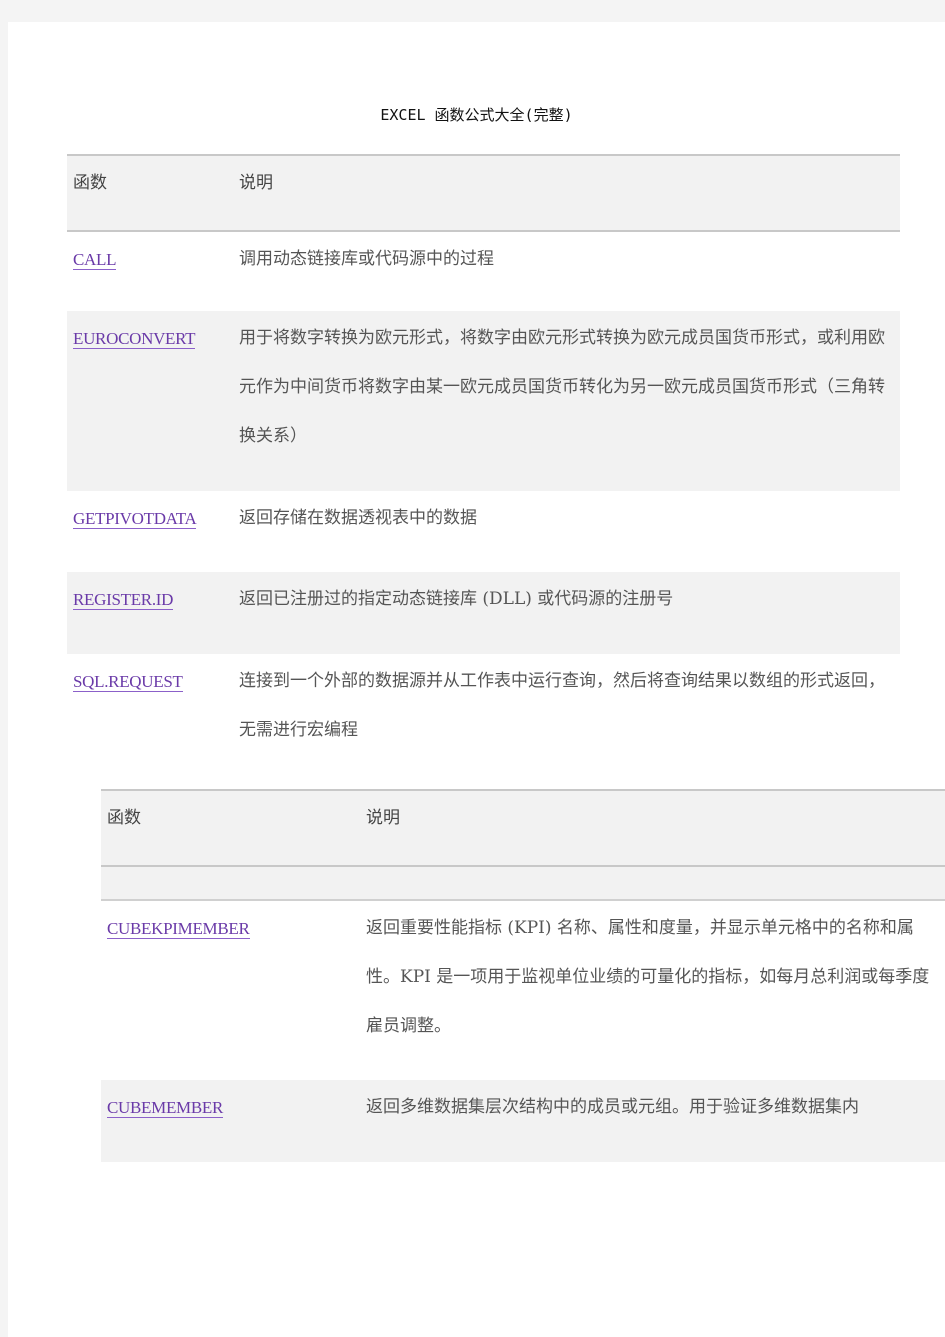  What do you see at coordinates (135, 519) in the screenshot?
I see `function-link-getpivotdata: GETPIVOTDATA` at bounding box center [135, 519].